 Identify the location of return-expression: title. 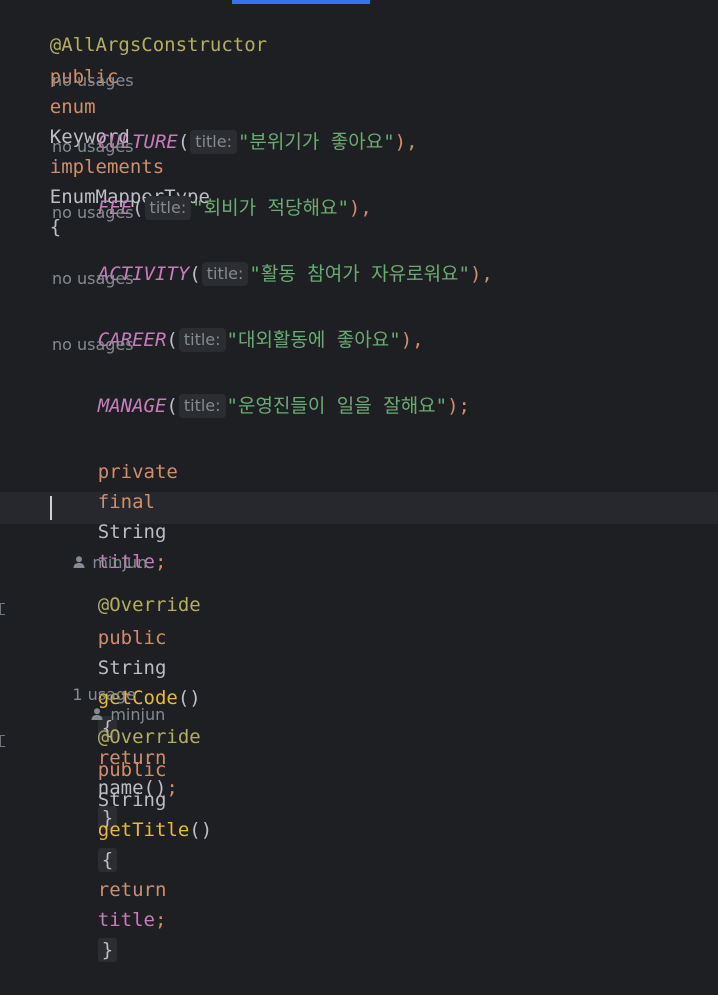
(126, 920).